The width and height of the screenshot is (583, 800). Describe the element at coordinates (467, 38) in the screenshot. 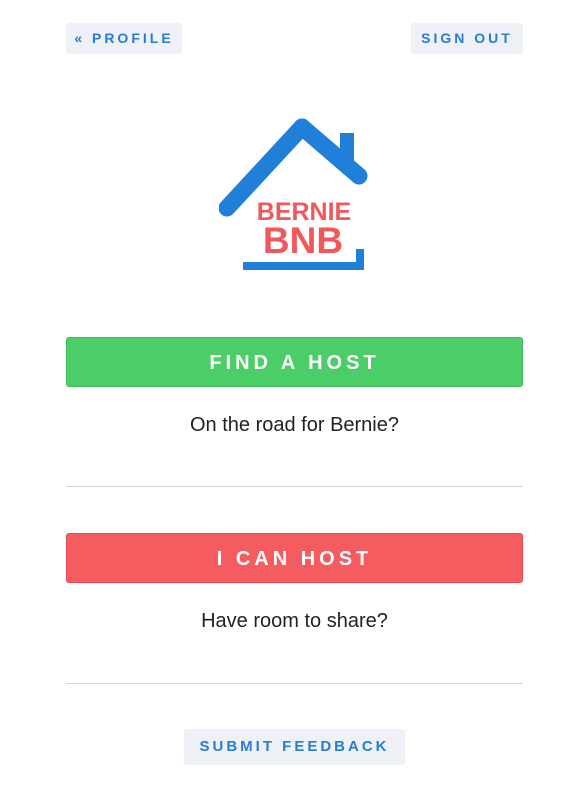

I see `sign-out-button: SIGN OUT` at that location.